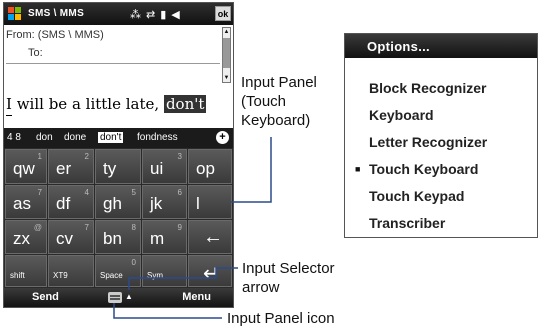 Image resolution: width=539 pixels, height=326 pixels. Describe the element at coordinates (423, 169) in the screenshot. I see `menu-item-touch-keyboard: Touch Keyboard` at that location.